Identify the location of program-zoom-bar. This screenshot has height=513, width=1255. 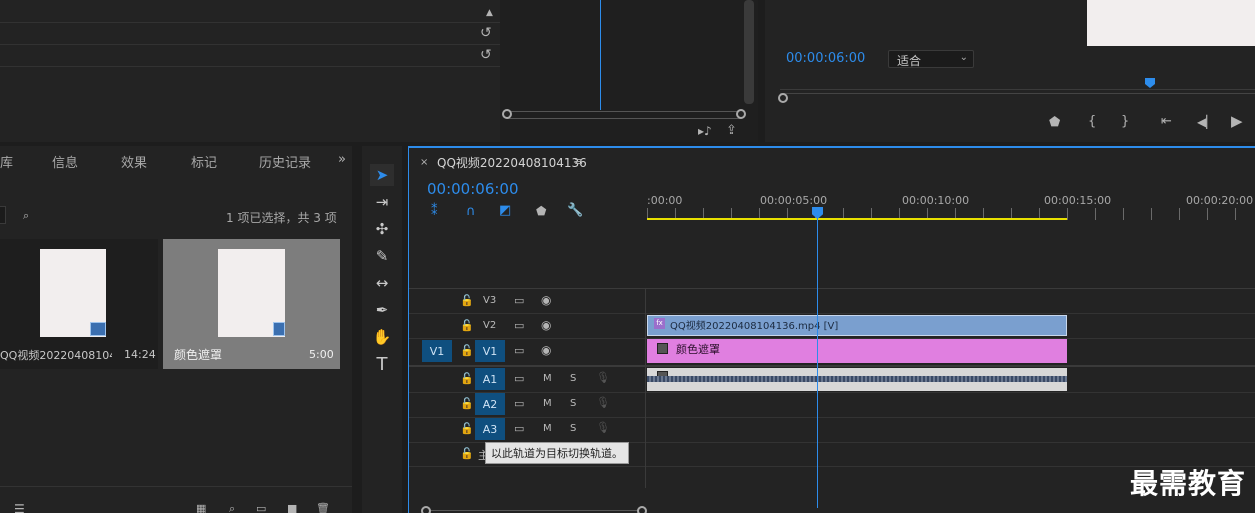
(1016, 98).